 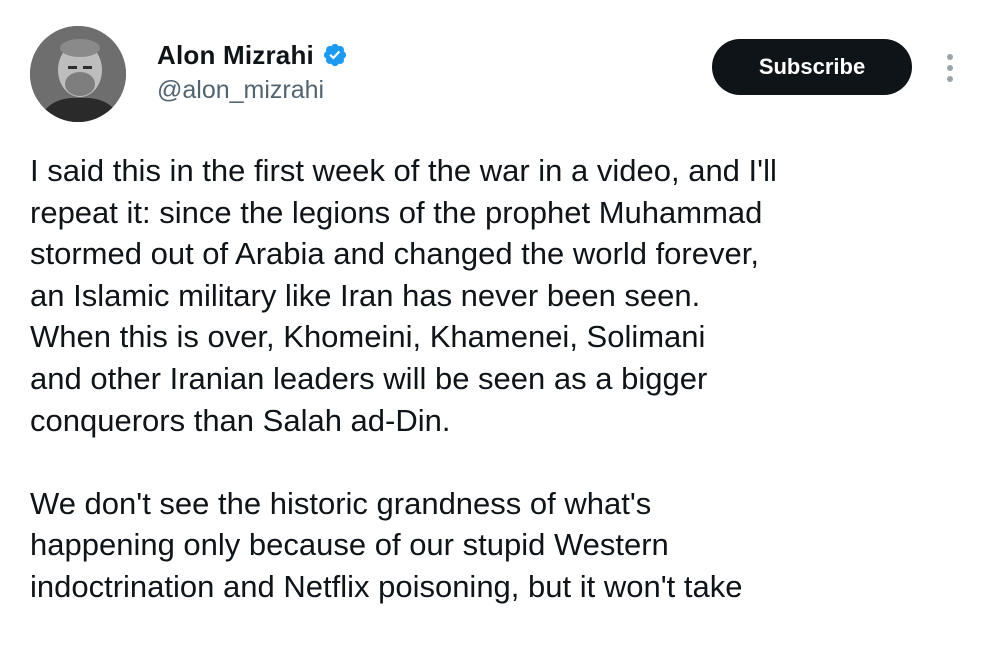 I want to click on user-handle: @alon_mizrahi, so click(x=252, y=90).